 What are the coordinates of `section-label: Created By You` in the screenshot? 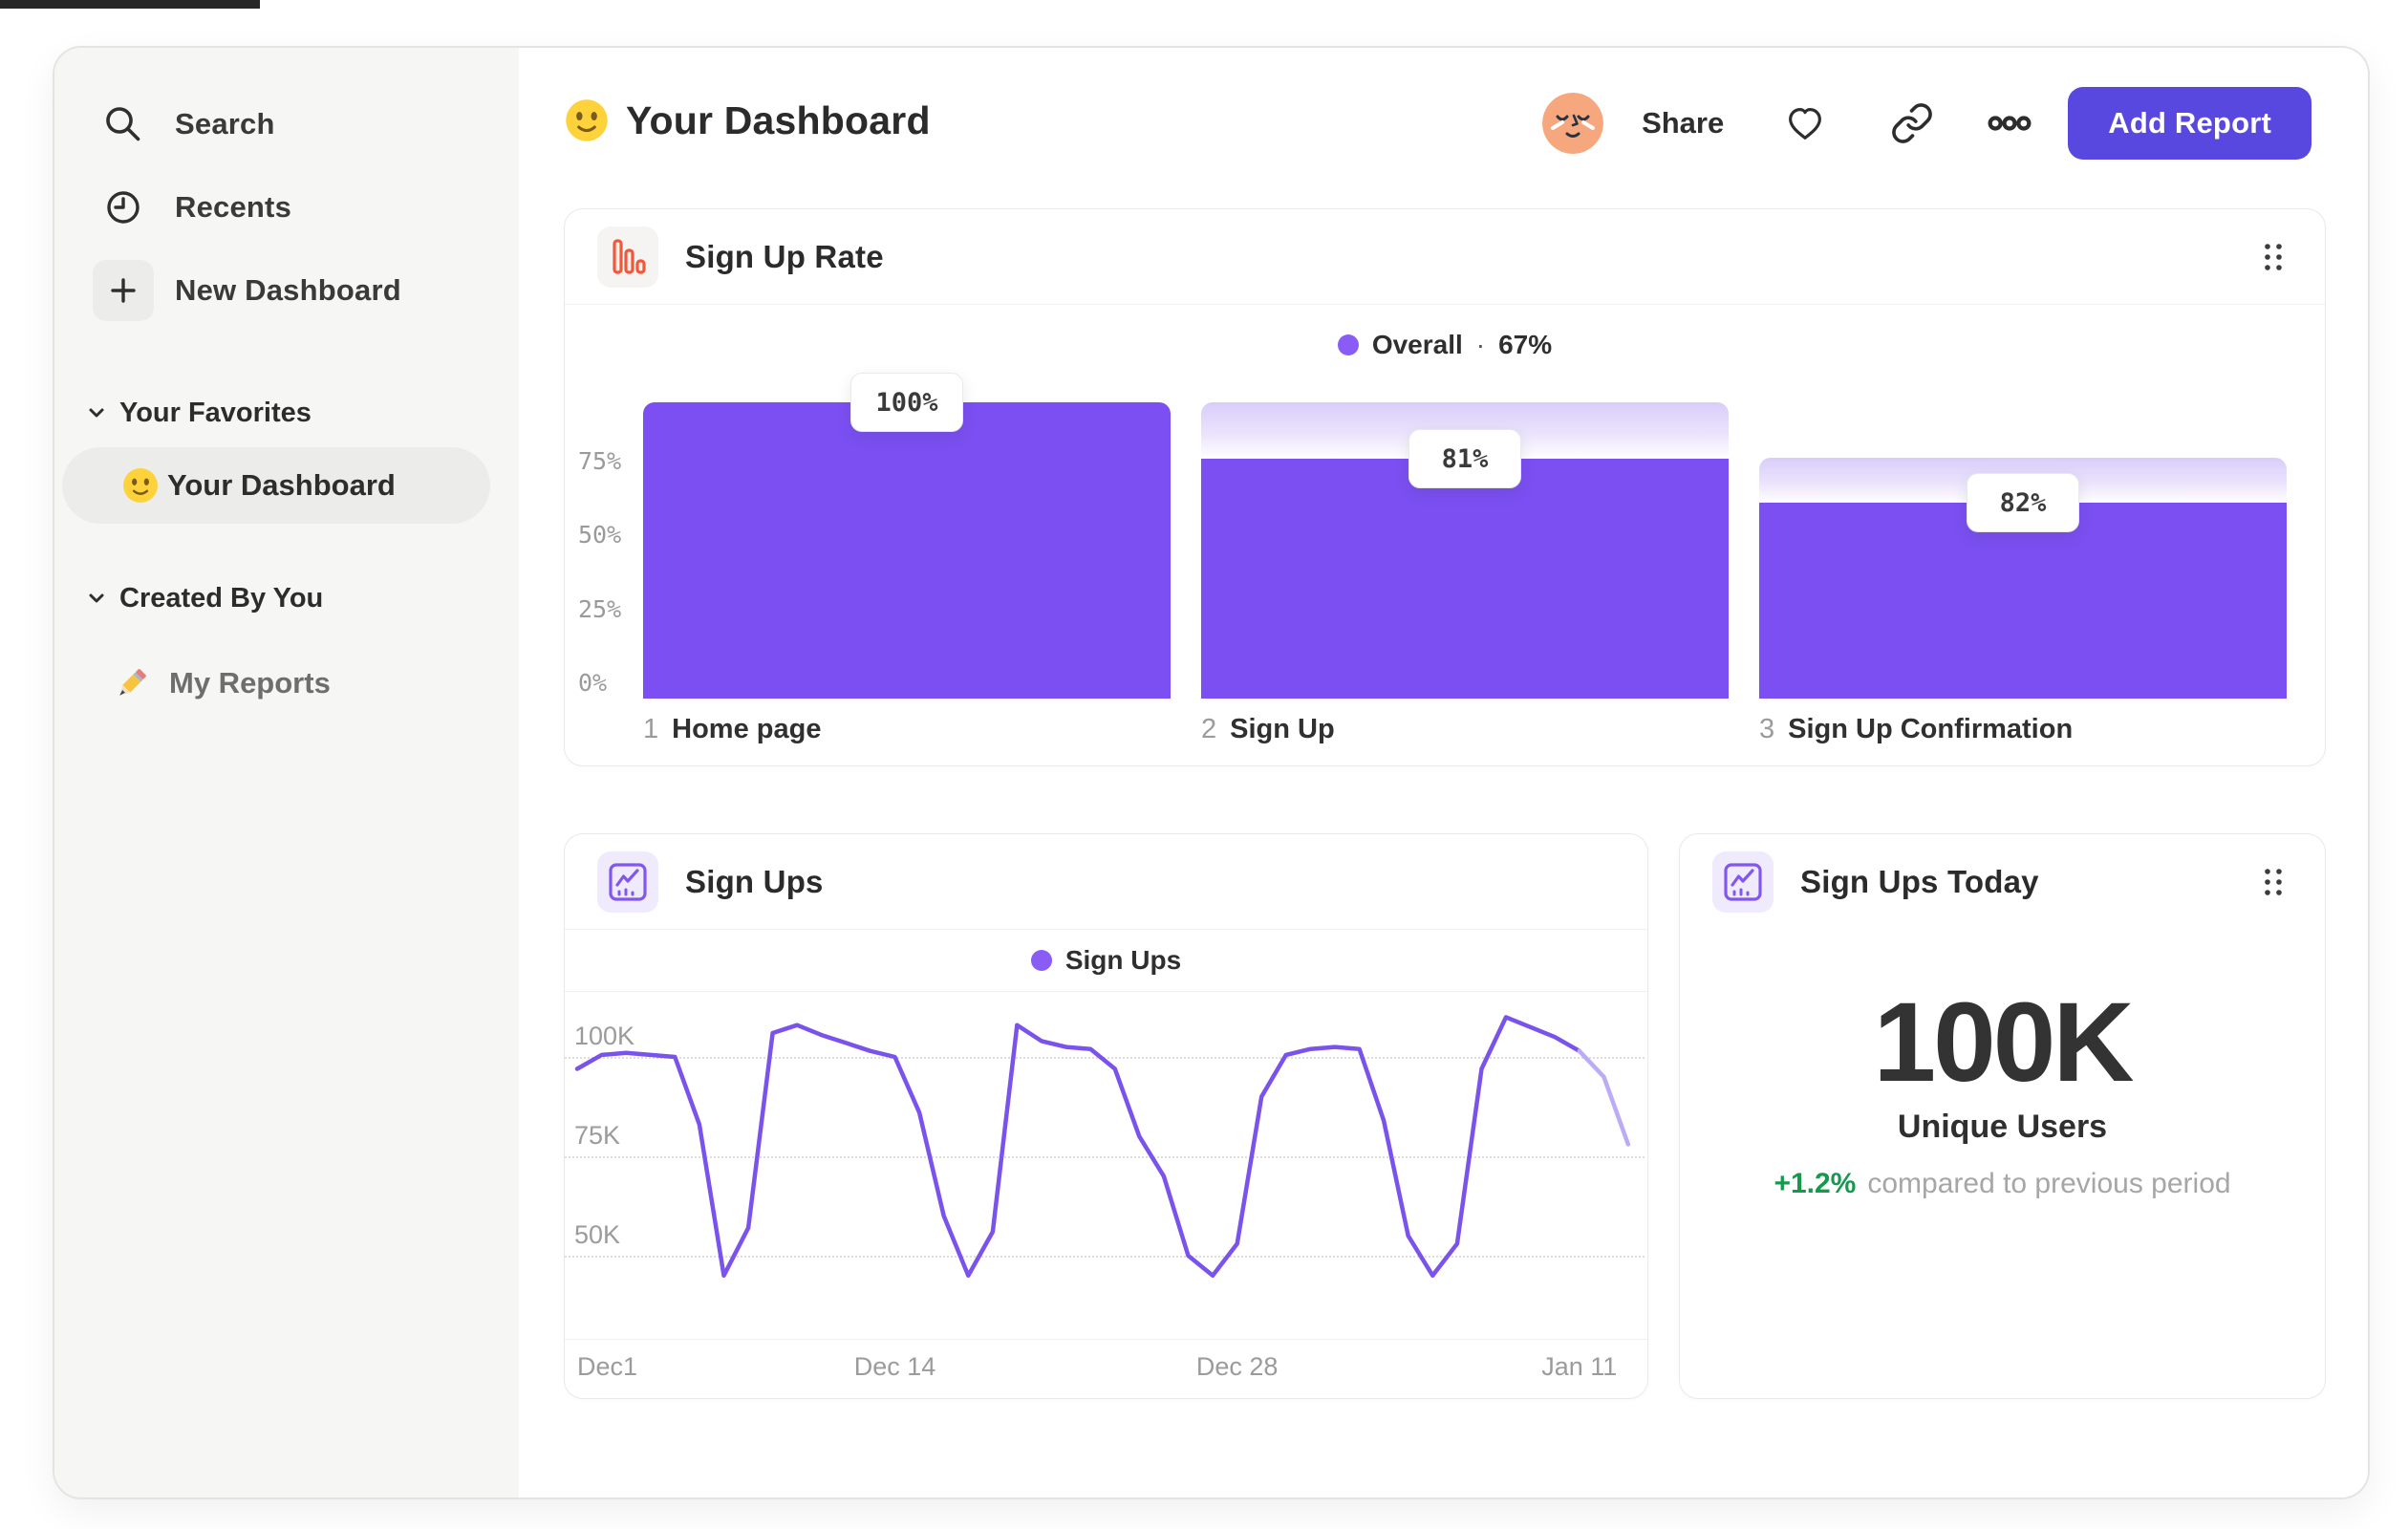 It's located at (222, 598).